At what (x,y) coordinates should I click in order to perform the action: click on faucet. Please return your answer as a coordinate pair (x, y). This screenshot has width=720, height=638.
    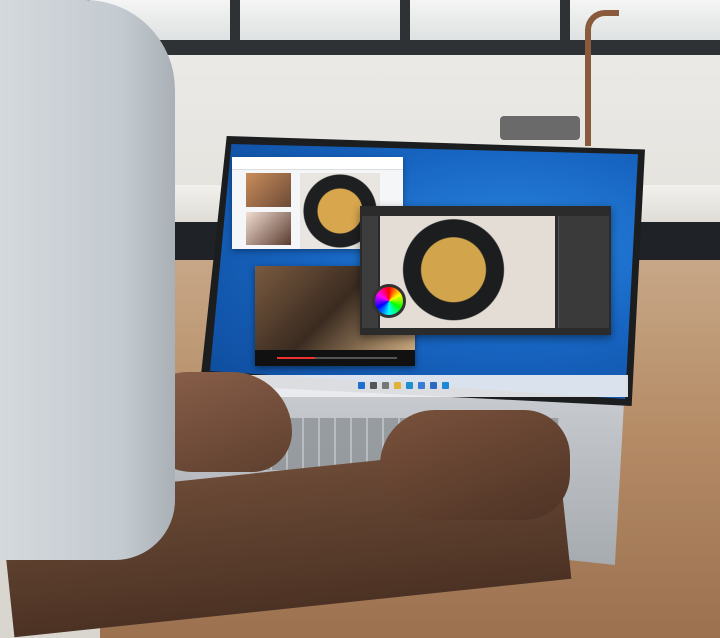
    Looking at the image, I should click on (602, 78).